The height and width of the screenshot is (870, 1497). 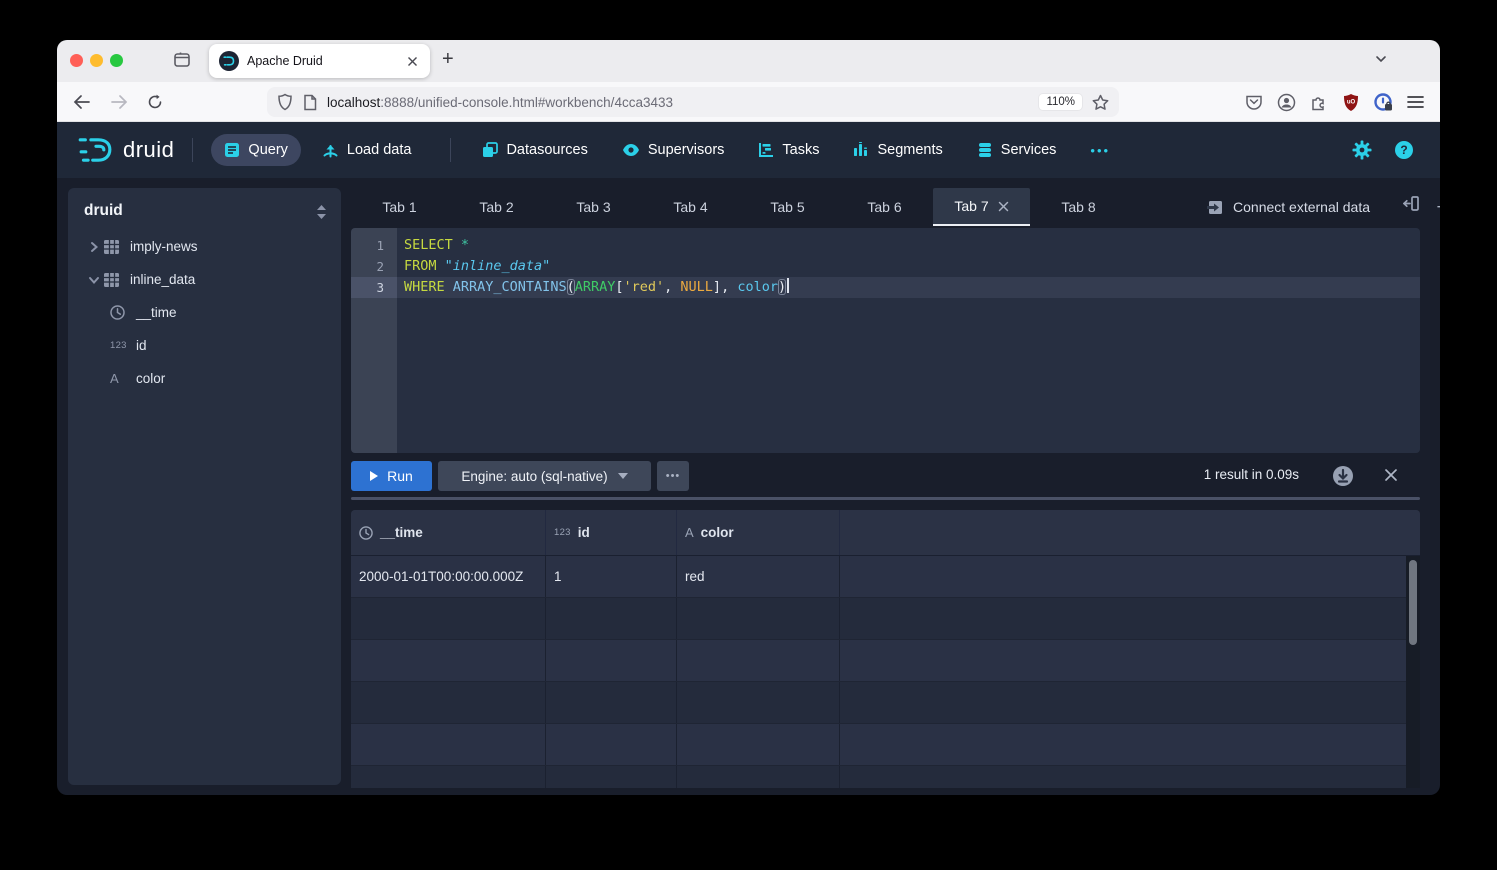 What do you see at coordinates (1319, 102) in the screenshot?
I see `extensions-puzzle-icon` at bounding box center [1319, 102].